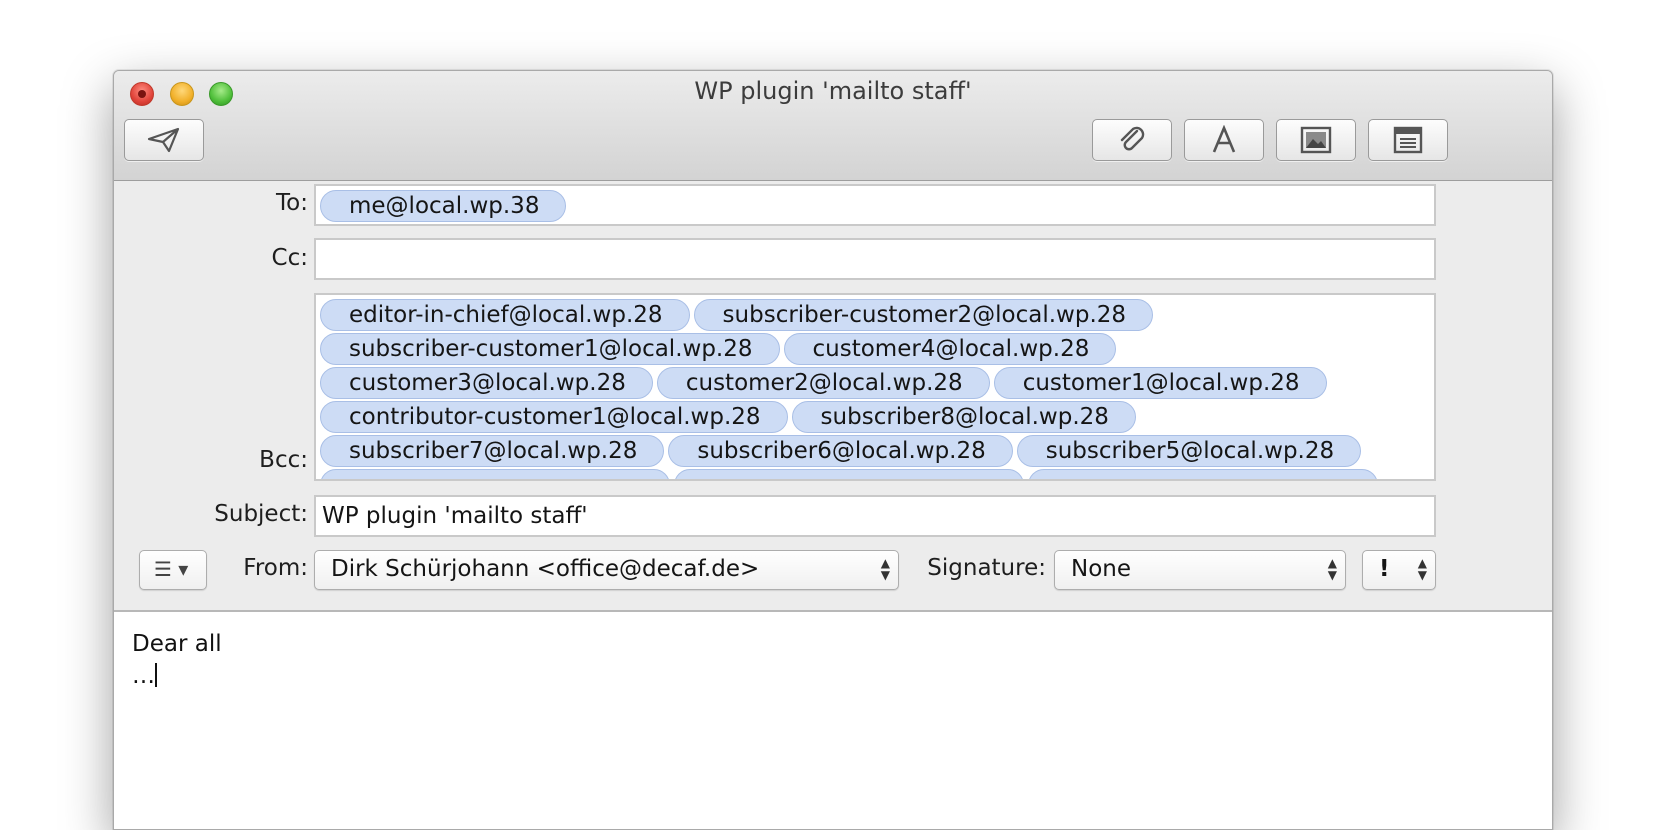 The image size is (1666, 830). Describe the element at coordinates (486, 383) in the screenshot. I see `recipient-token: customer3@local.wp.28` at that location.